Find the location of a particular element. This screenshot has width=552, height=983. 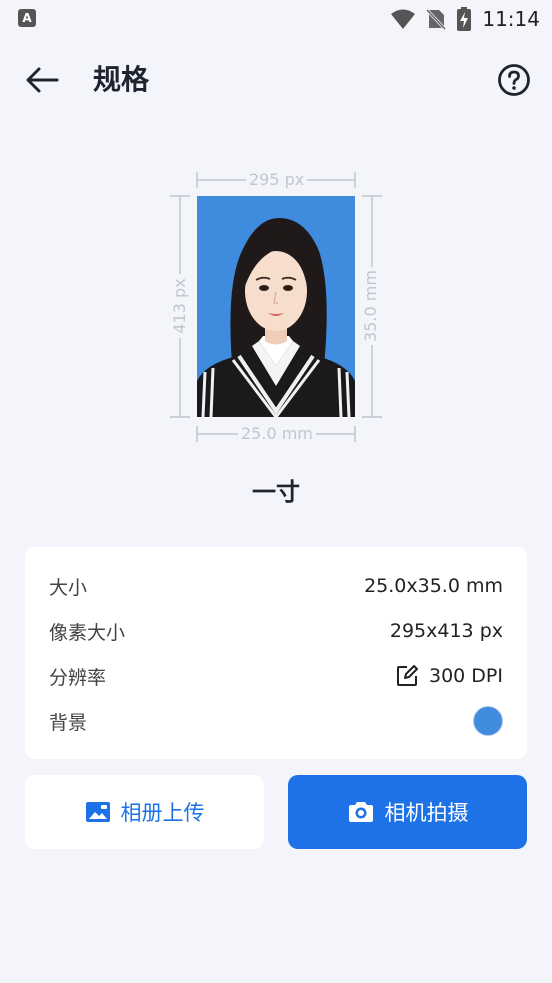

resolution-value: 300 DPI is located at coordinates (466, 676).